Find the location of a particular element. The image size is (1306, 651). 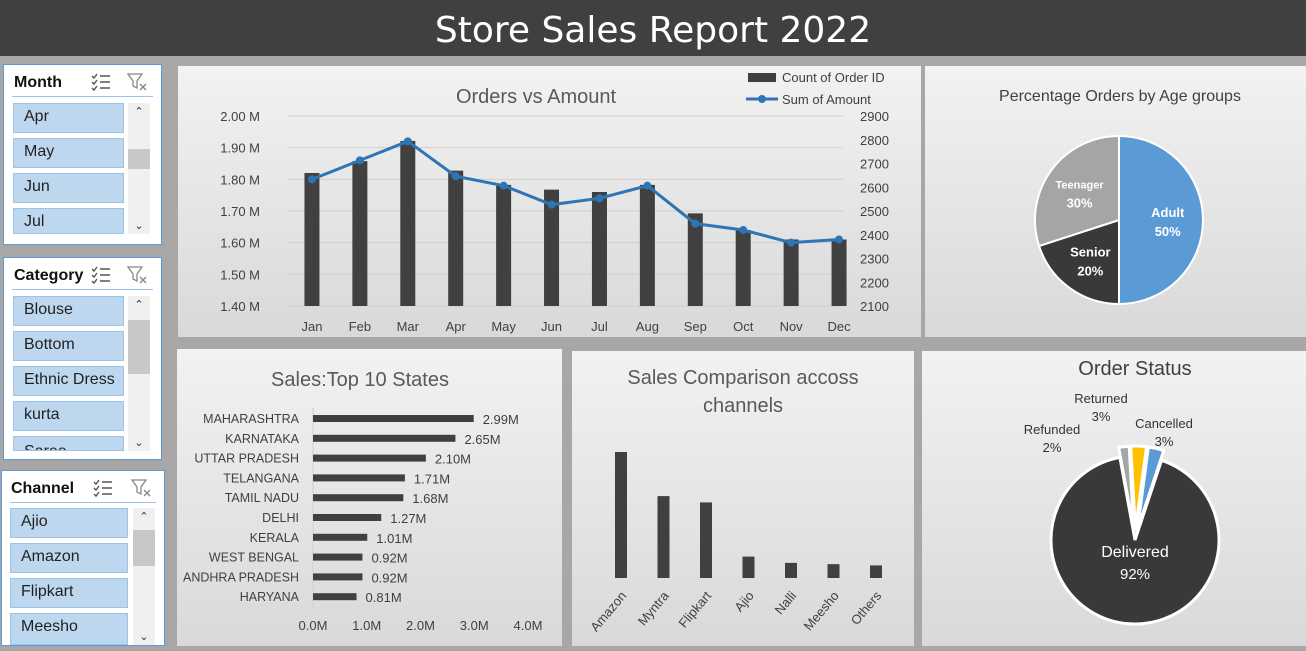

state-bar-uttar-pradesh is located at coordinates (369, 458).